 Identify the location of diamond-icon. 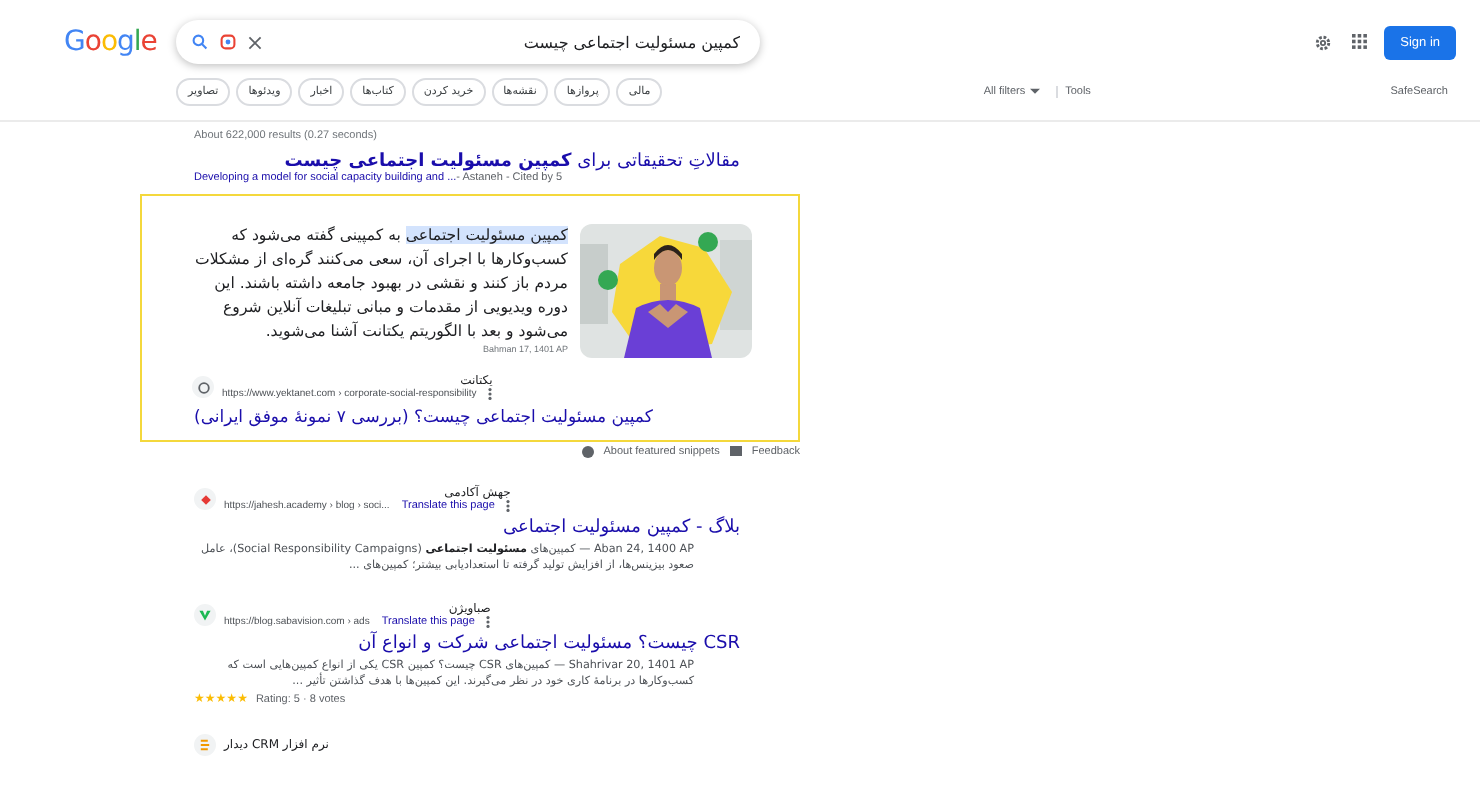
(205, 499).